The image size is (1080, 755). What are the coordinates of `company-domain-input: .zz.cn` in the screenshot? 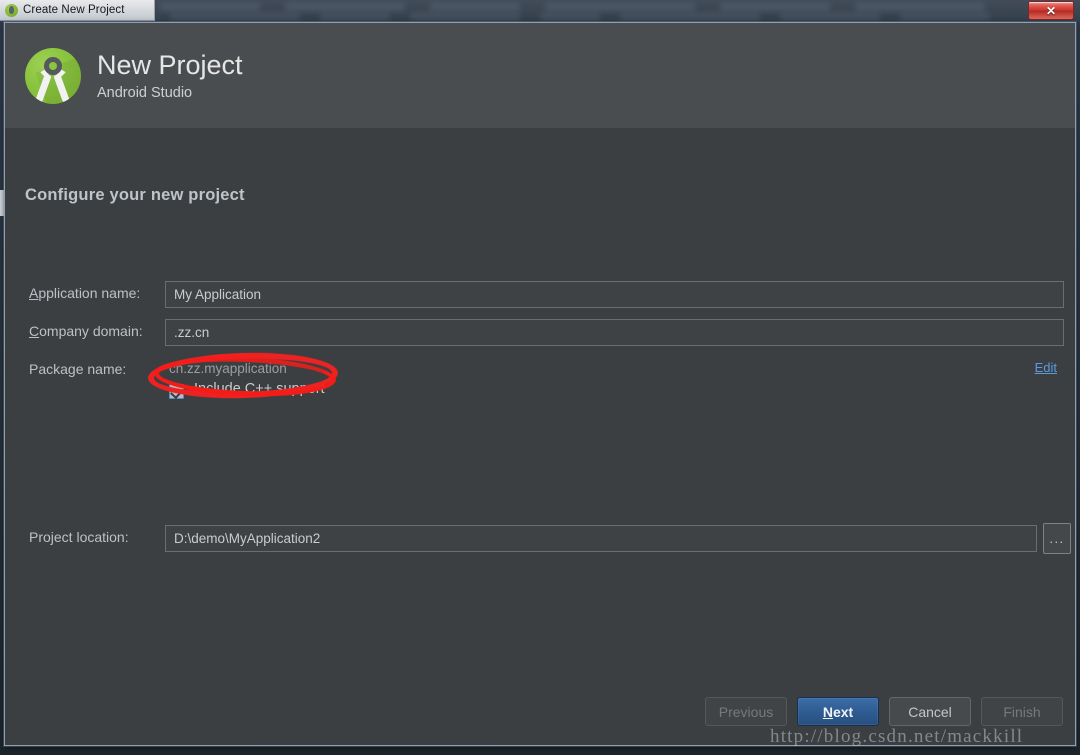 It's located at (614, 332).